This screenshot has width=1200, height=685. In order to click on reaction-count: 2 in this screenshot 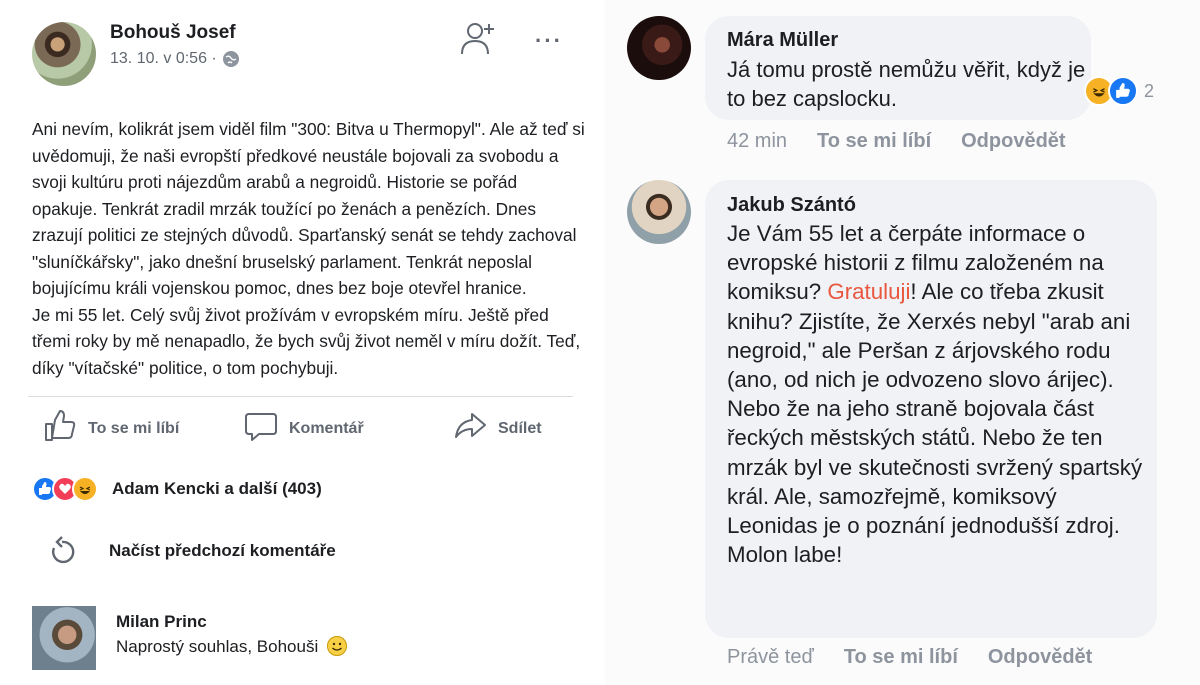, I will do `click(1149, 90)`.